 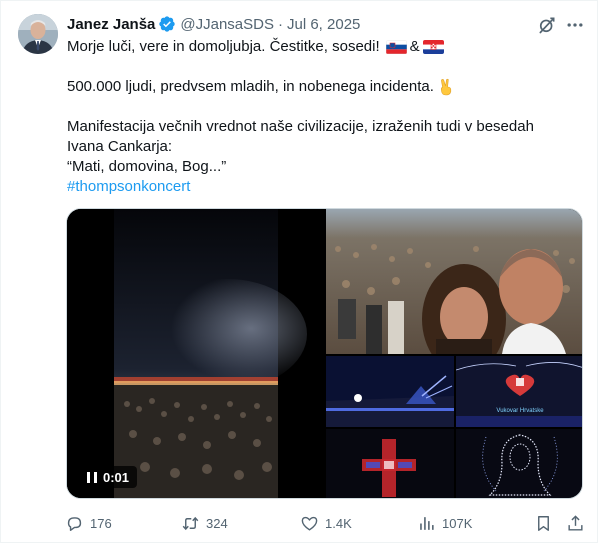 What do you see at coordinates (338, 523) in the screenshot?
I see `like-count: 1.4K` at bounding box center [338, 523].